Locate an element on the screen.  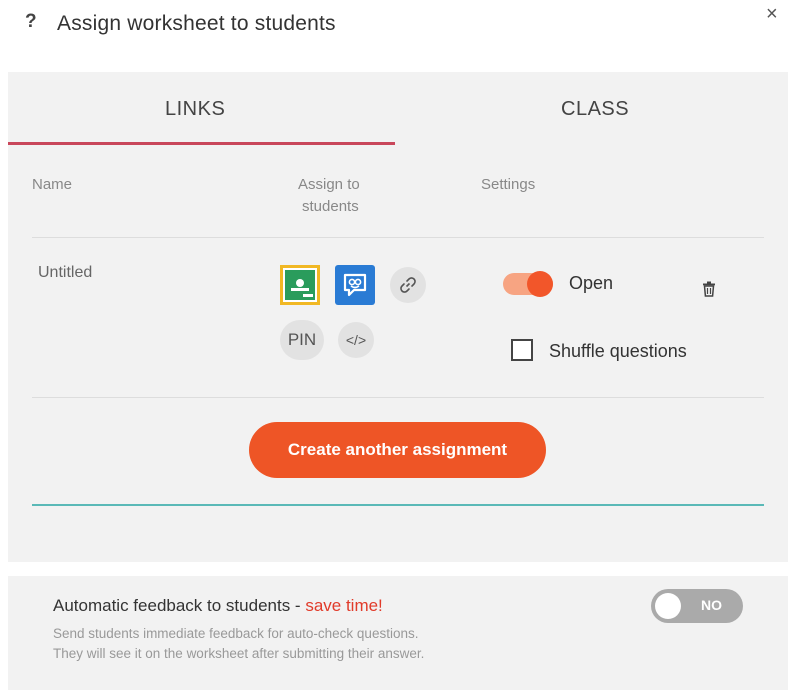
edmodo-icon is located at coordinates (355, 285).